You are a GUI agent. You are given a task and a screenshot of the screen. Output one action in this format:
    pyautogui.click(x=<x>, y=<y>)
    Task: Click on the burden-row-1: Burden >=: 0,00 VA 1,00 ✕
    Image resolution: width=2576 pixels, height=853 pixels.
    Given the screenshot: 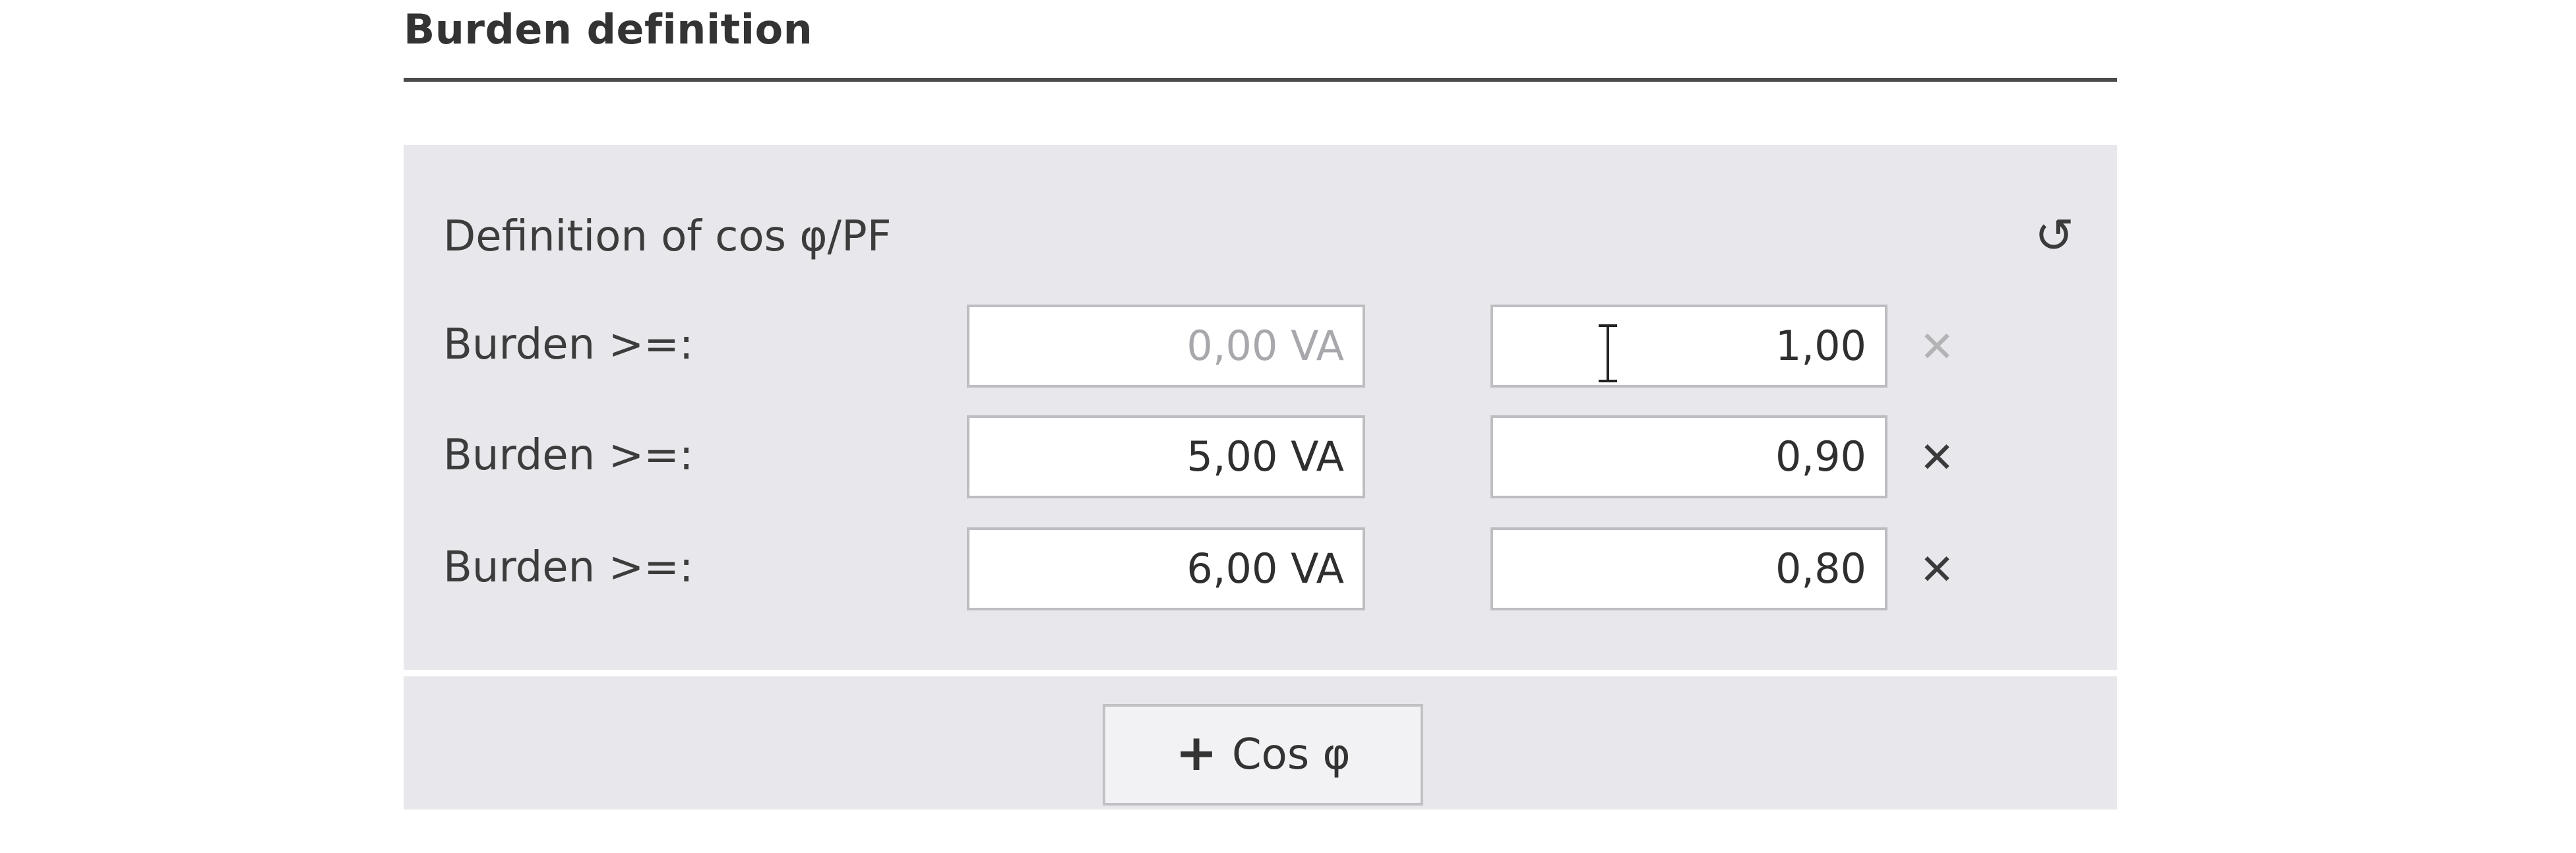 What is the action you would take?
    pyautogui.click(x=1260, y=348)
    